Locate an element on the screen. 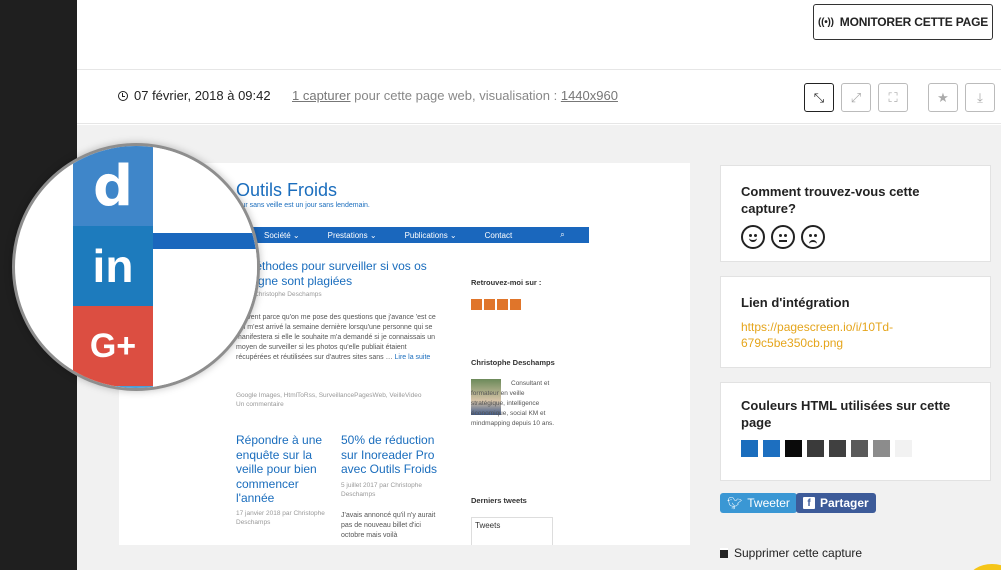 This screenshot has height=570, width=1001. favorite-button: ★ is located at coordinates (943, 97).